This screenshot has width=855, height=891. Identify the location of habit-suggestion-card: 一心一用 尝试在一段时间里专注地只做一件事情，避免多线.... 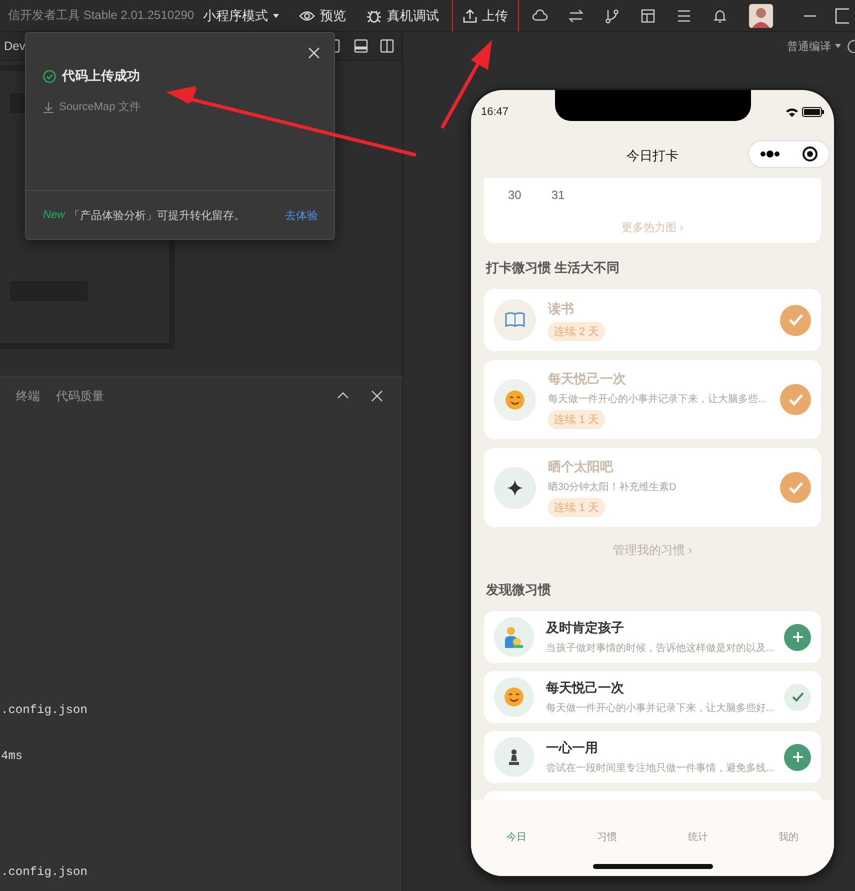
(652, 757).